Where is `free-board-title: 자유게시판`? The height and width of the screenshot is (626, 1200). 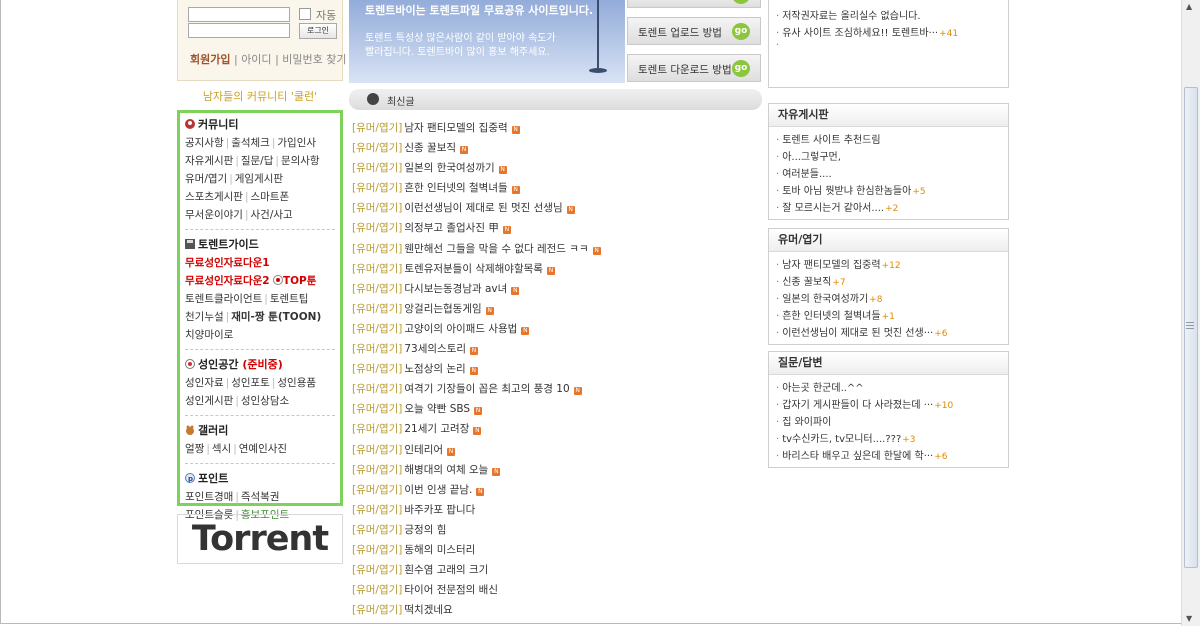
free-board-title: 자유게시판 is located at coordinates (888, 115).